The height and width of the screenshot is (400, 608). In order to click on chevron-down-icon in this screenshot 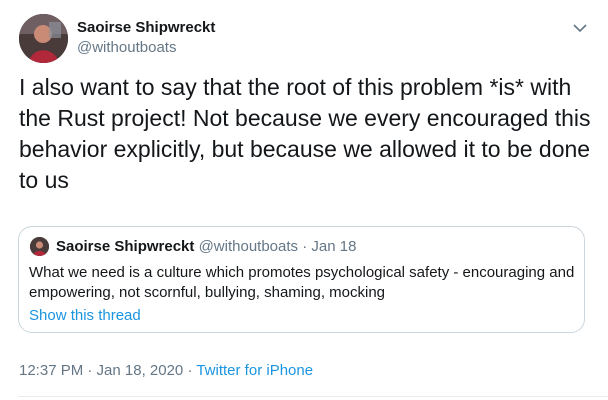, I will do `click(580, 28)`.